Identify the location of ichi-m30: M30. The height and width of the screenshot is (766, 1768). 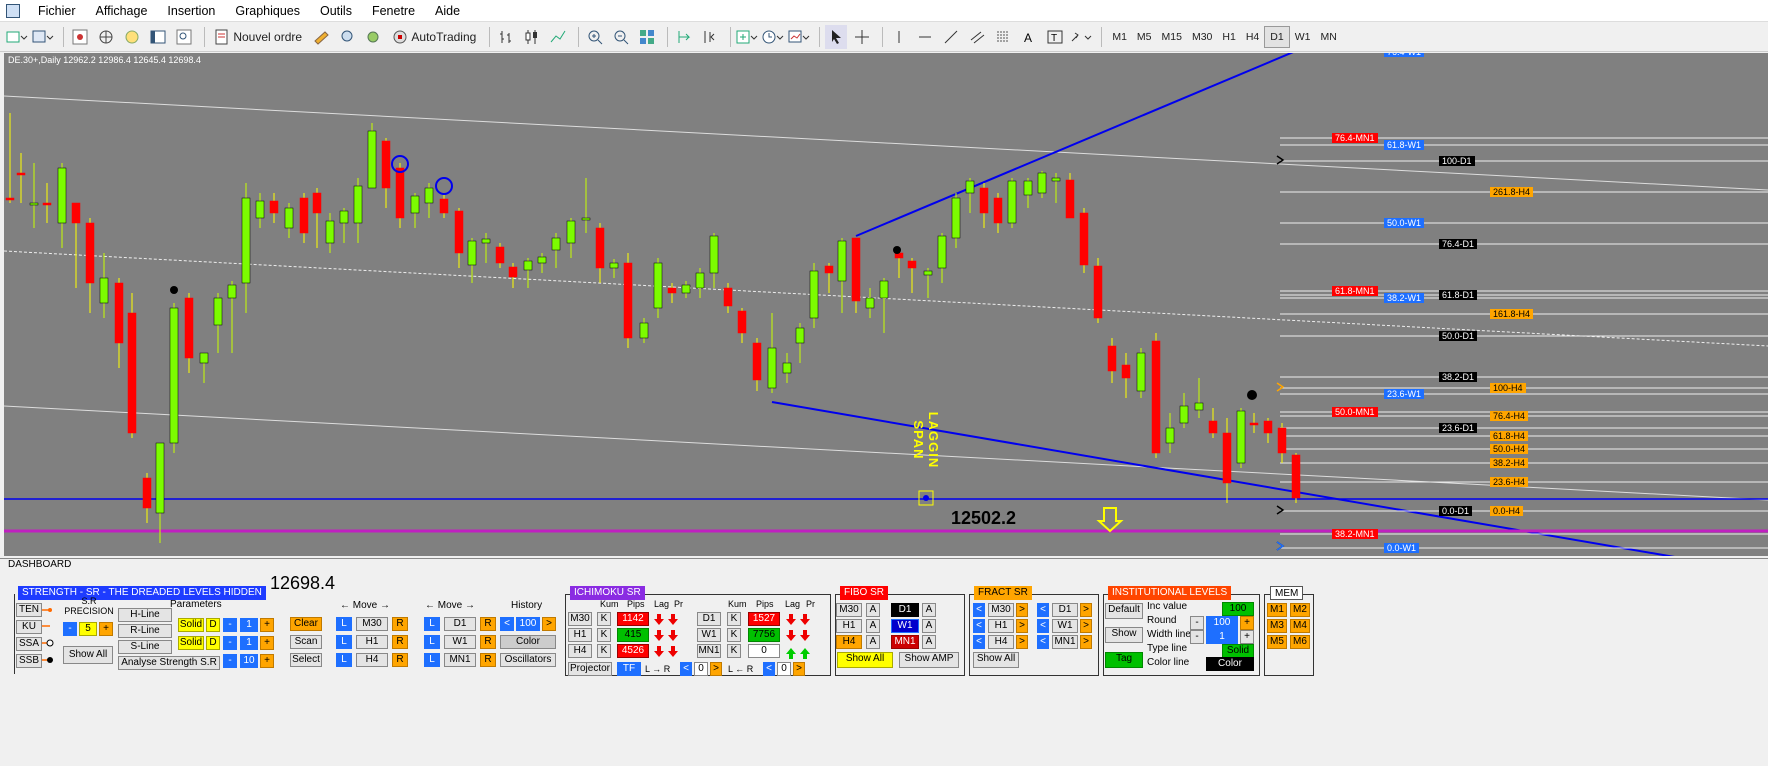
(580, 619).